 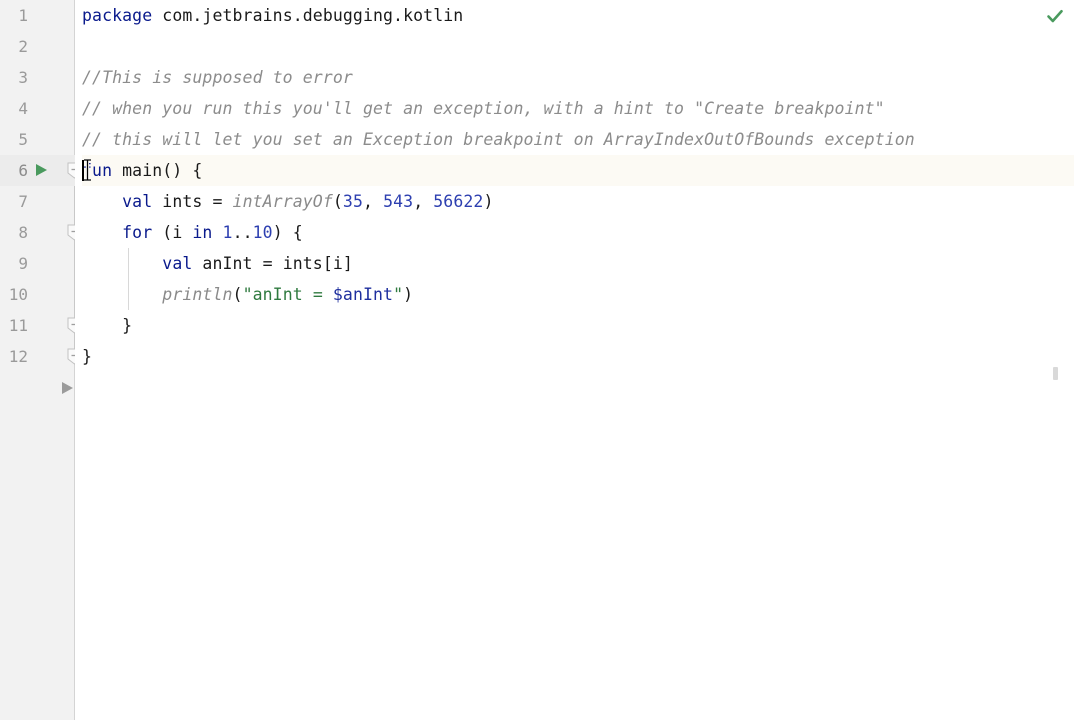 What do you see at coordinates (578, 77) in the screenshot?
I see `code-line: //This is supposed to error` at bounding box center [578, 77].